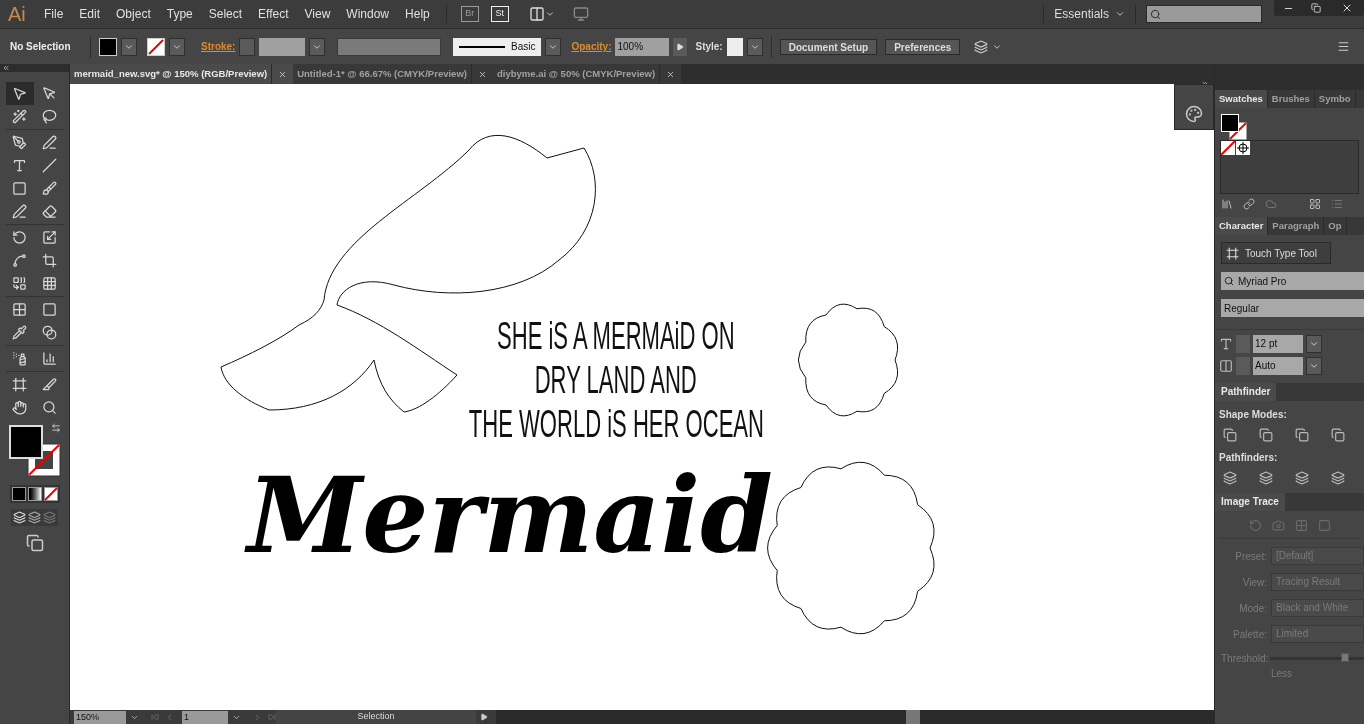  I want to click on bar-chart-icon, so click(49, 358).